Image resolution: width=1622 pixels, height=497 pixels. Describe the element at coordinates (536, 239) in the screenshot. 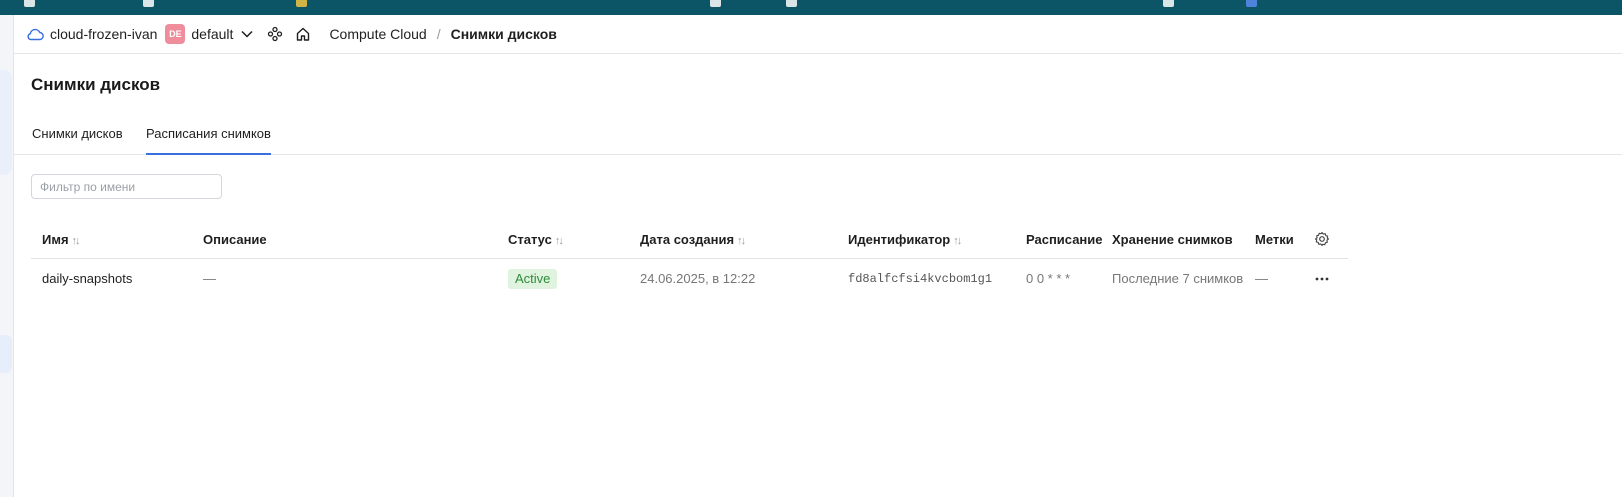

I see `column-header-status: Статус ↑↓` at that location.